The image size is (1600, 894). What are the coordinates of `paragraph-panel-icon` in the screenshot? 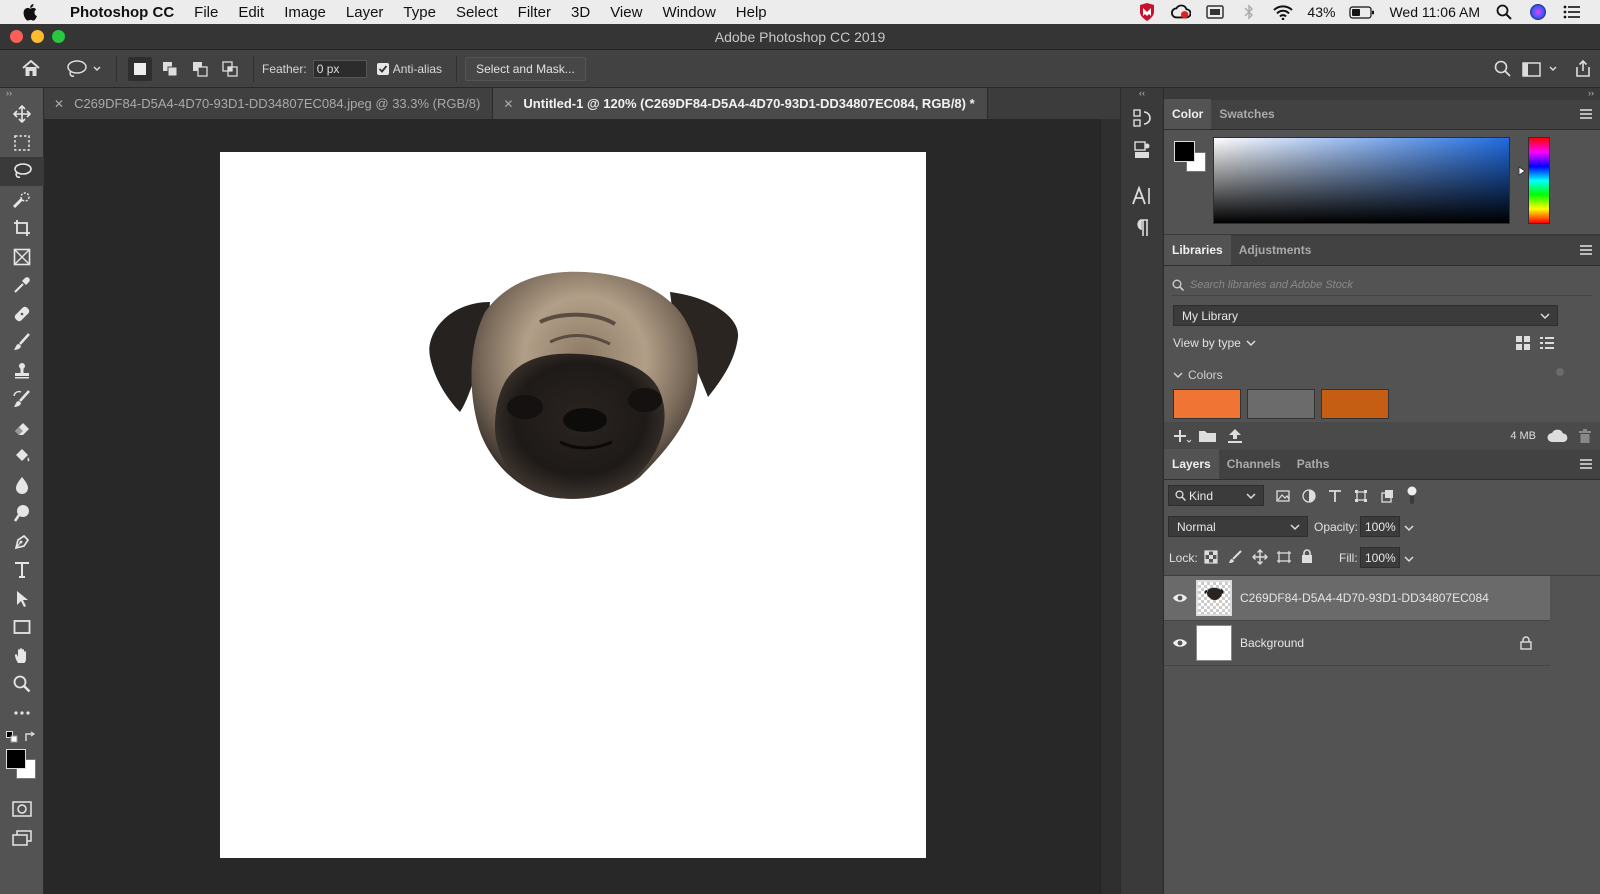 It's located at (1142, 228).